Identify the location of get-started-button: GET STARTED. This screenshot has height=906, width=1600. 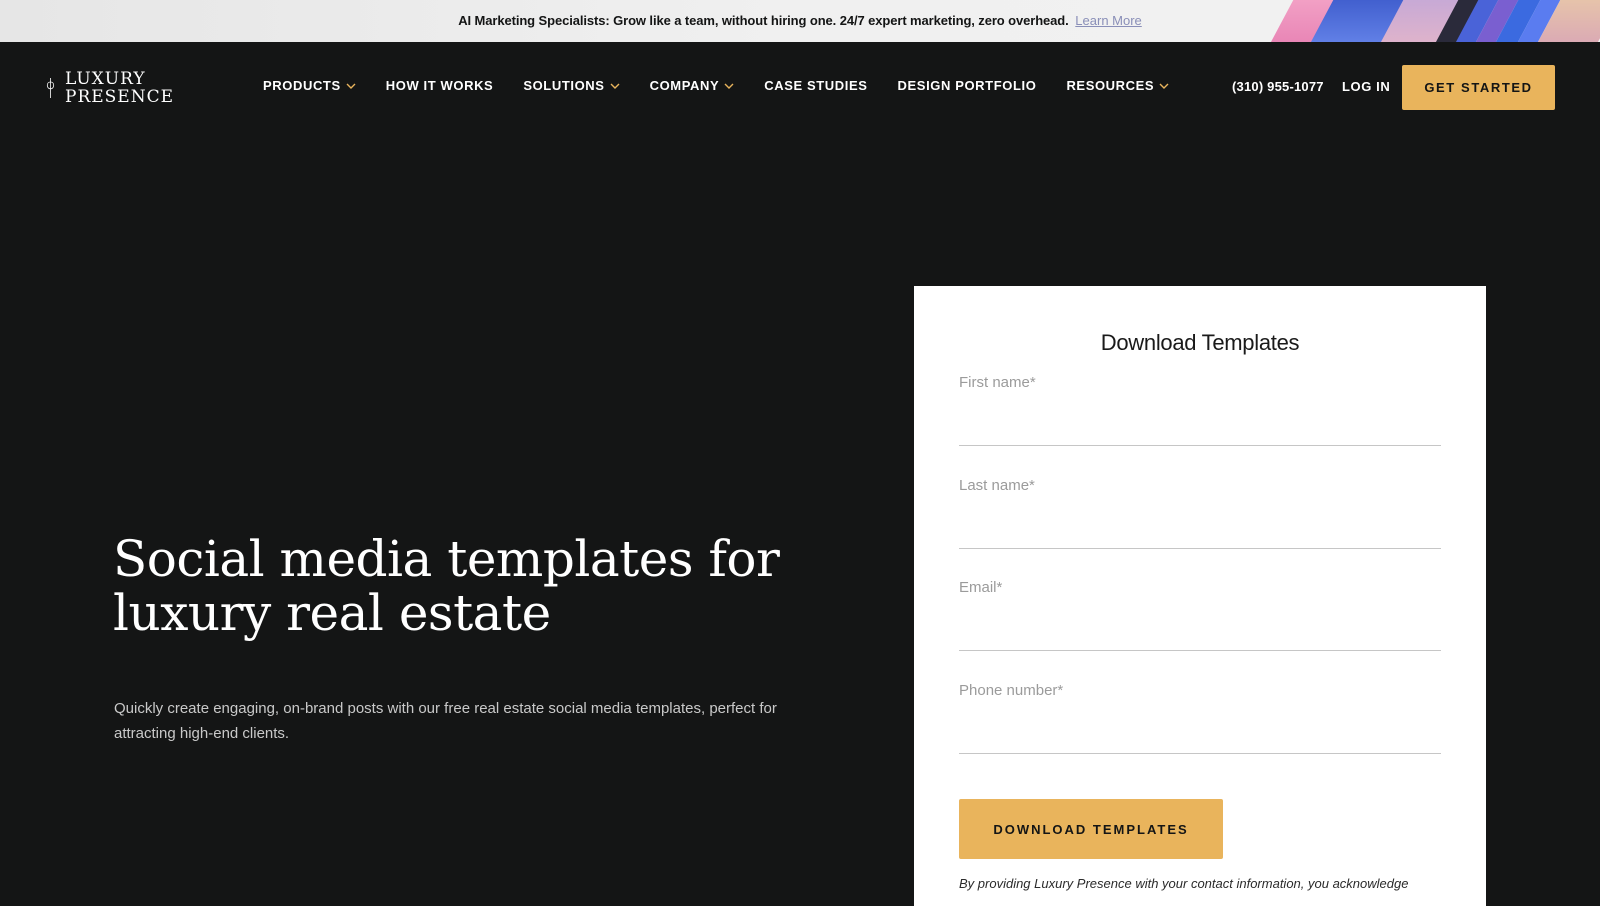
(1478, 87).